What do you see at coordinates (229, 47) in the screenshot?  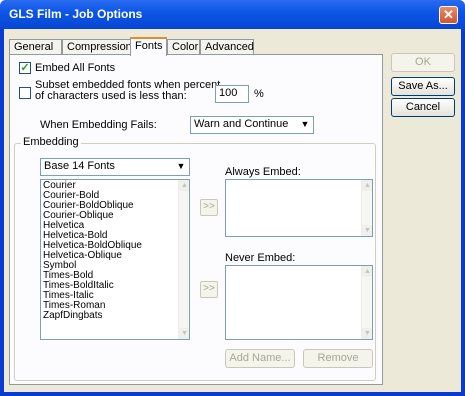 I see `tab-advanced-label: Advanced` at bounding box center [229, 47].